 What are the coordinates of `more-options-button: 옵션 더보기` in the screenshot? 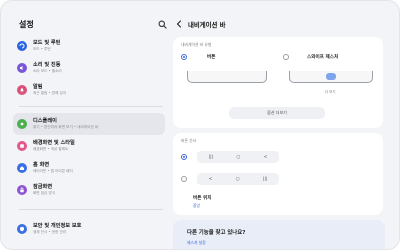 It's located at (277, 113).